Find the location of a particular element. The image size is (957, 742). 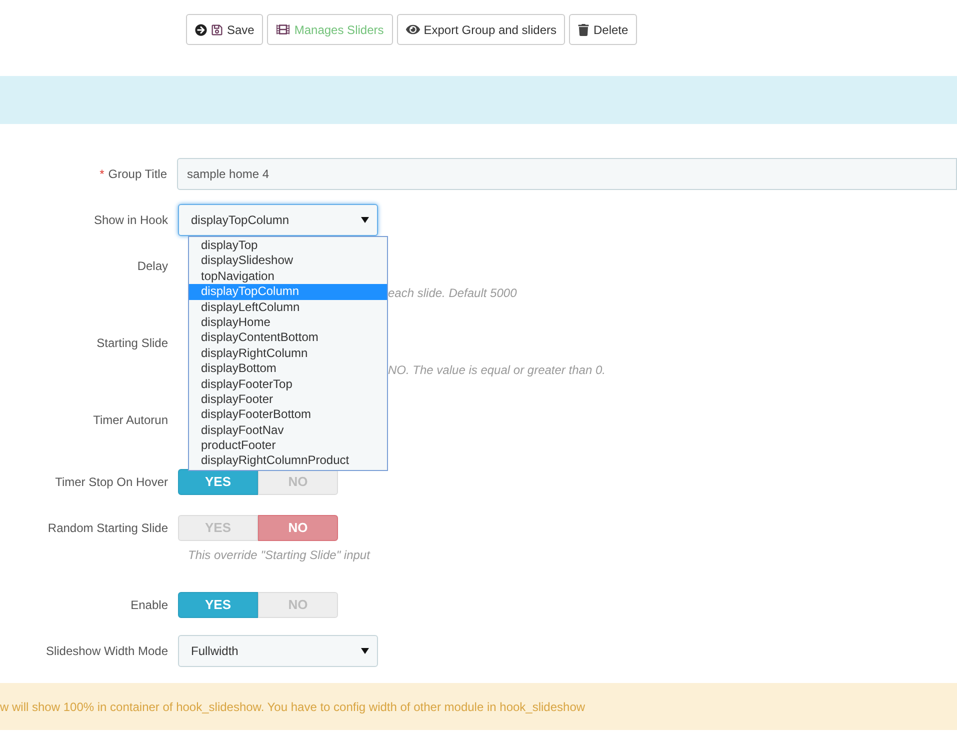

dropdown-option: displayRightColumnProduct is located at coordinates (288, 461).